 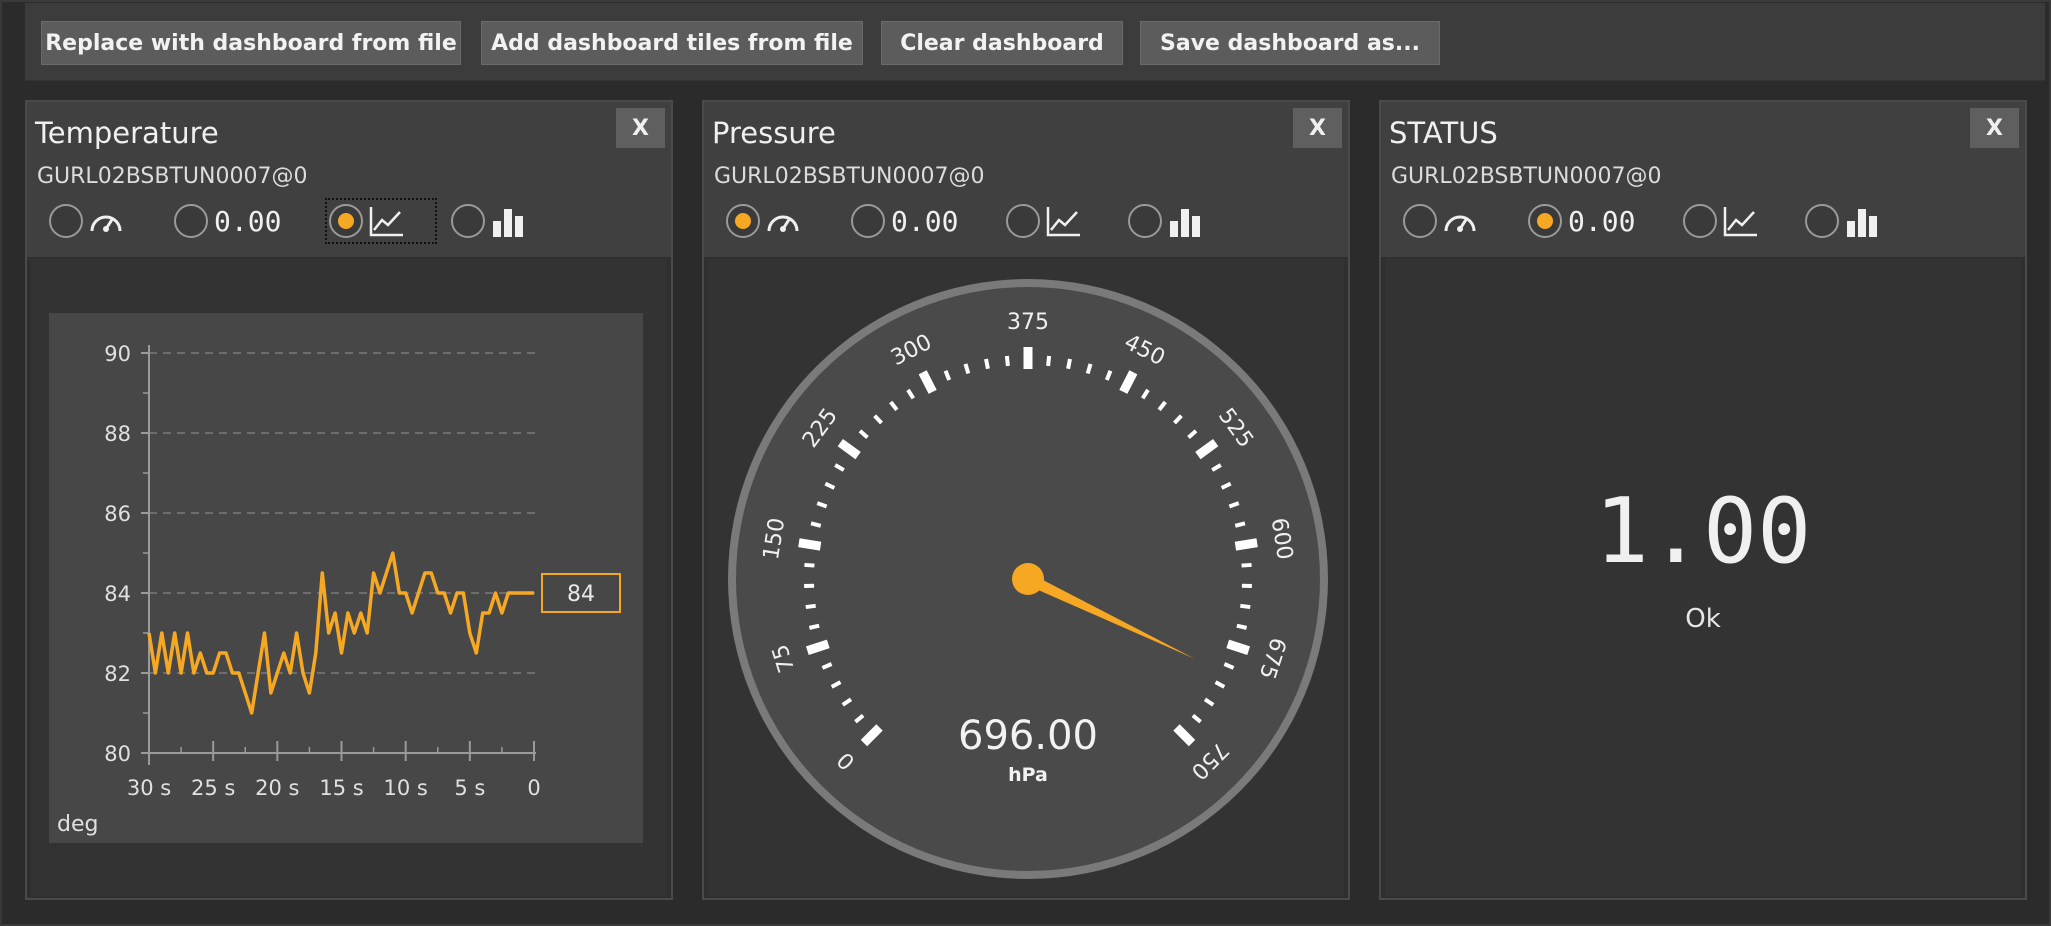 What do you see at coordinates (277, 788) in the screenshot?
I see `x-tick-label: 20 s` at bounding box center [277, 788].